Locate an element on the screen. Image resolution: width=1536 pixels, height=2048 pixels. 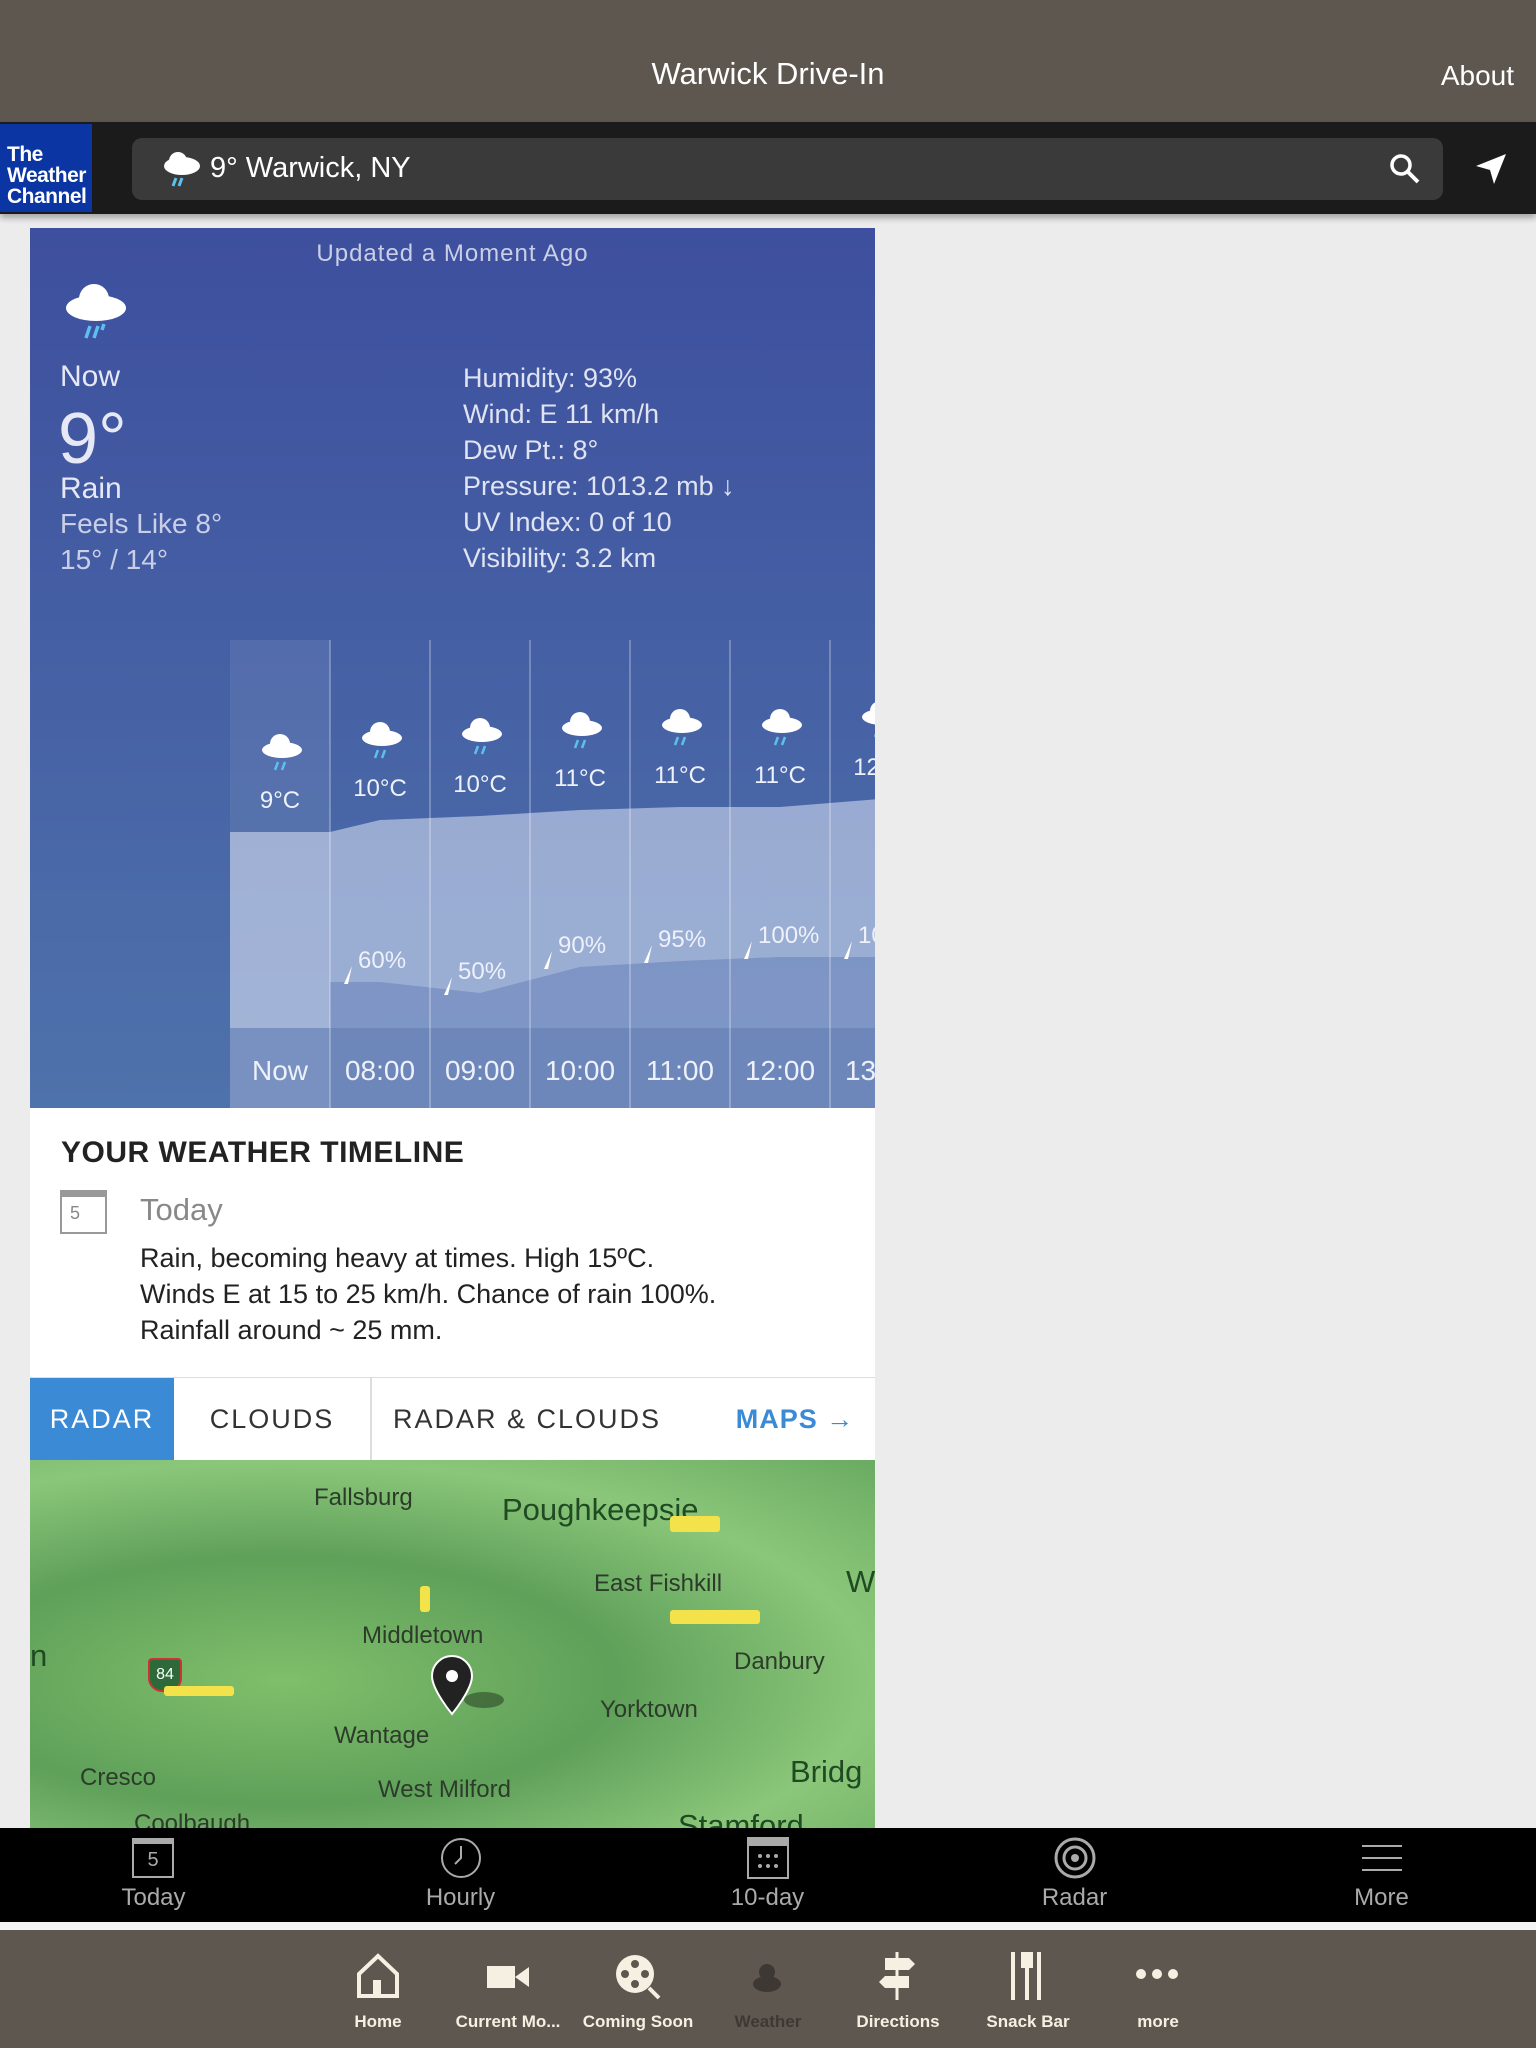
app-nav-home: Home is located at coordinates (378, 1989).